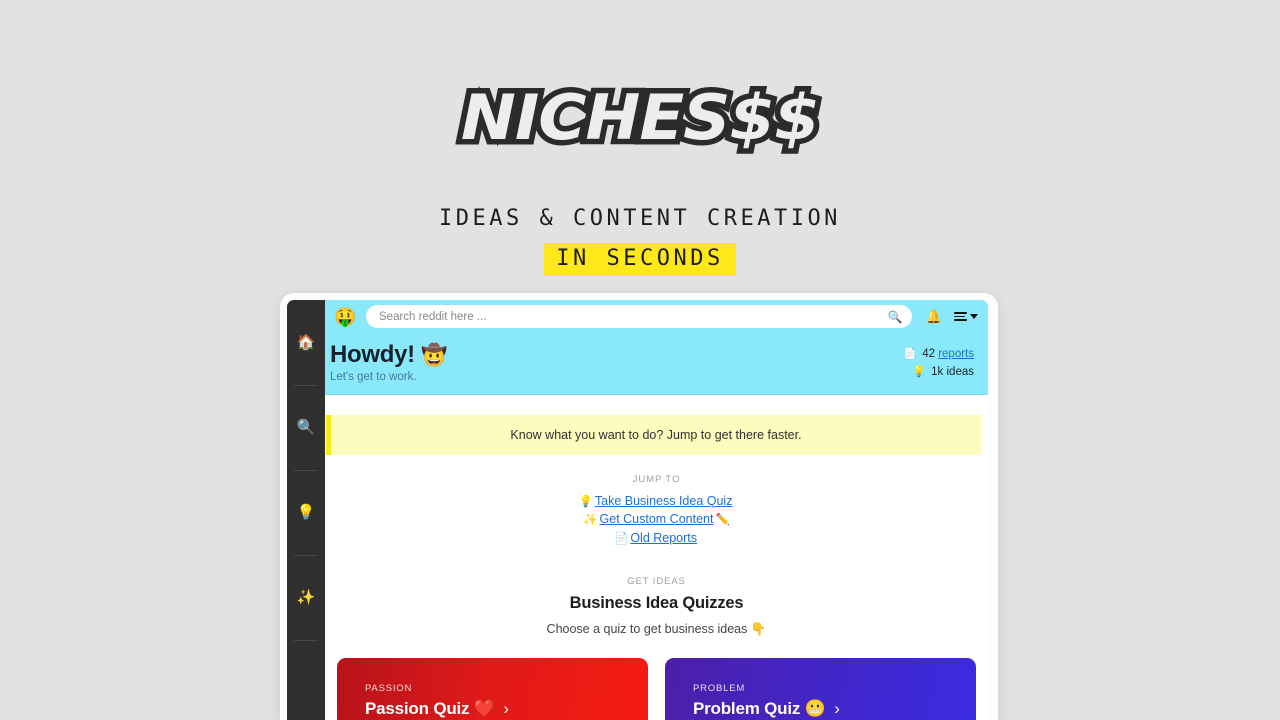 This screenshot has width=1280, height=720. What do you see at coordinates (820, 688) in the screenshot?
I see `card-problem-quiz: PROBLEM Problem Quiz 😬 ›` at bounding box center [820, 688].